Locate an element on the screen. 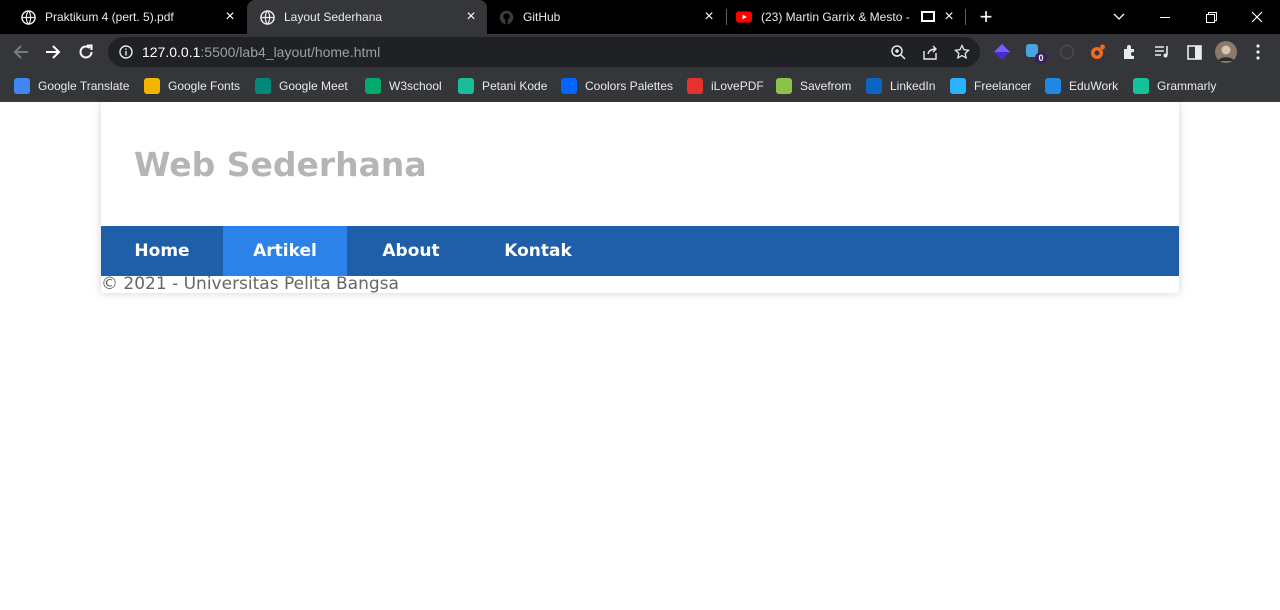 The width and height of the screenshot is (1280, 610). bookmark-item: iLovePDF is located at coordinates (725, 86).